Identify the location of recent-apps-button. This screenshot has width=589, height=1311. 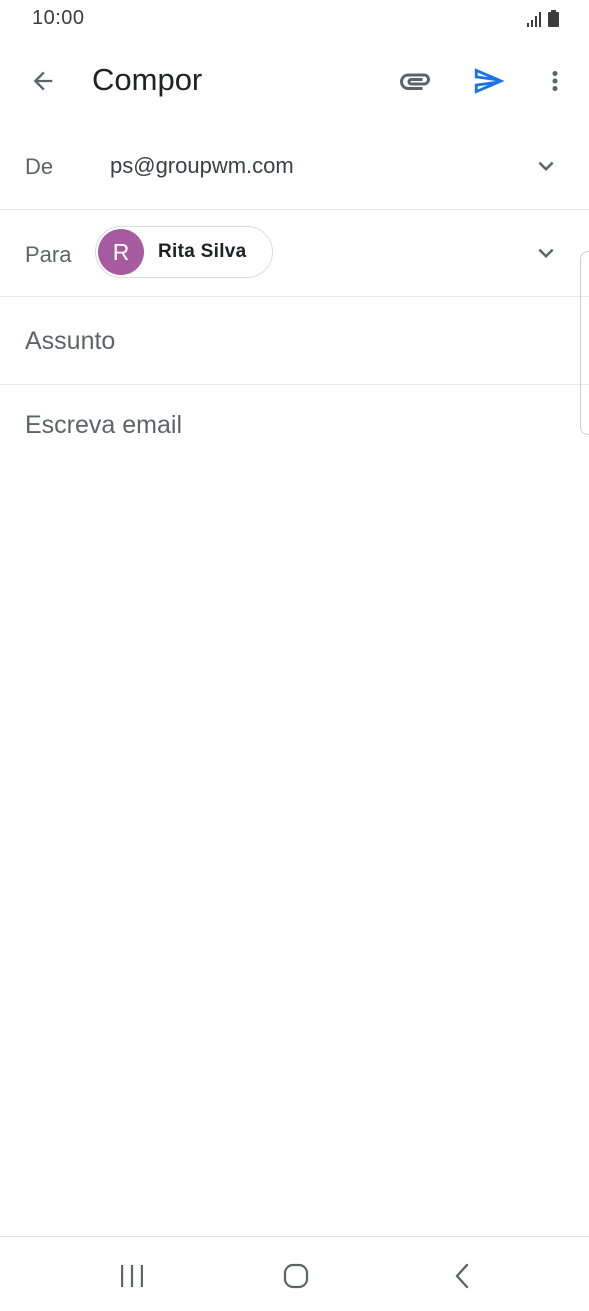
(132, 1276).